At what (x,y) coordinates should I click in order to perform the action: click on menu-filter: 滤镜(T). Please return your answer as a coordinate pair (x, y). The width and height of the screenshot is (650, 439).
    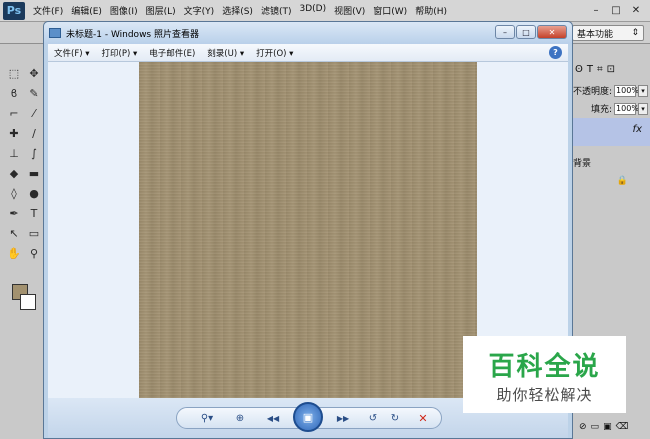
    Looking at the image, I should click on (276, 10).